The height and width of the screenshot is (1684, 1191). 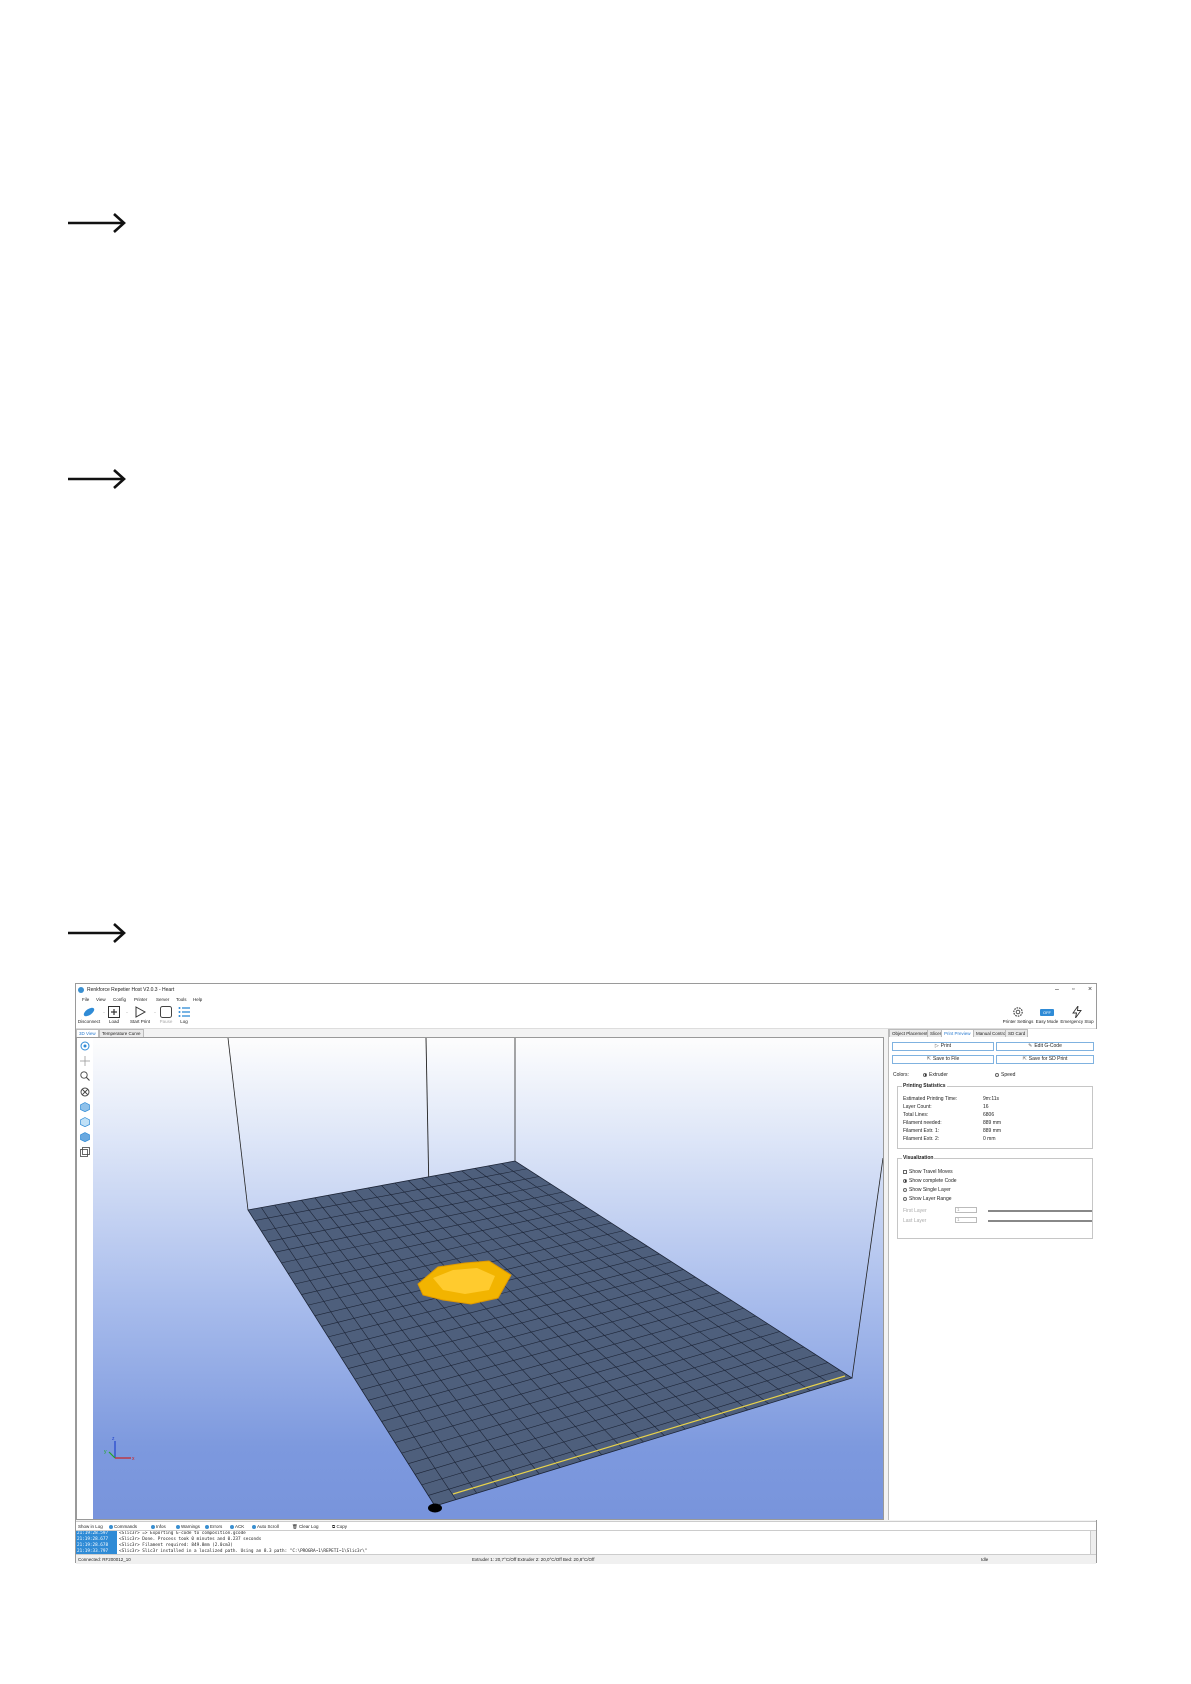 What do you see at coordinates (158, 1526) in the screenshot?
I see `log-filter-infos: Infos` at bounding box center [158, 1526].